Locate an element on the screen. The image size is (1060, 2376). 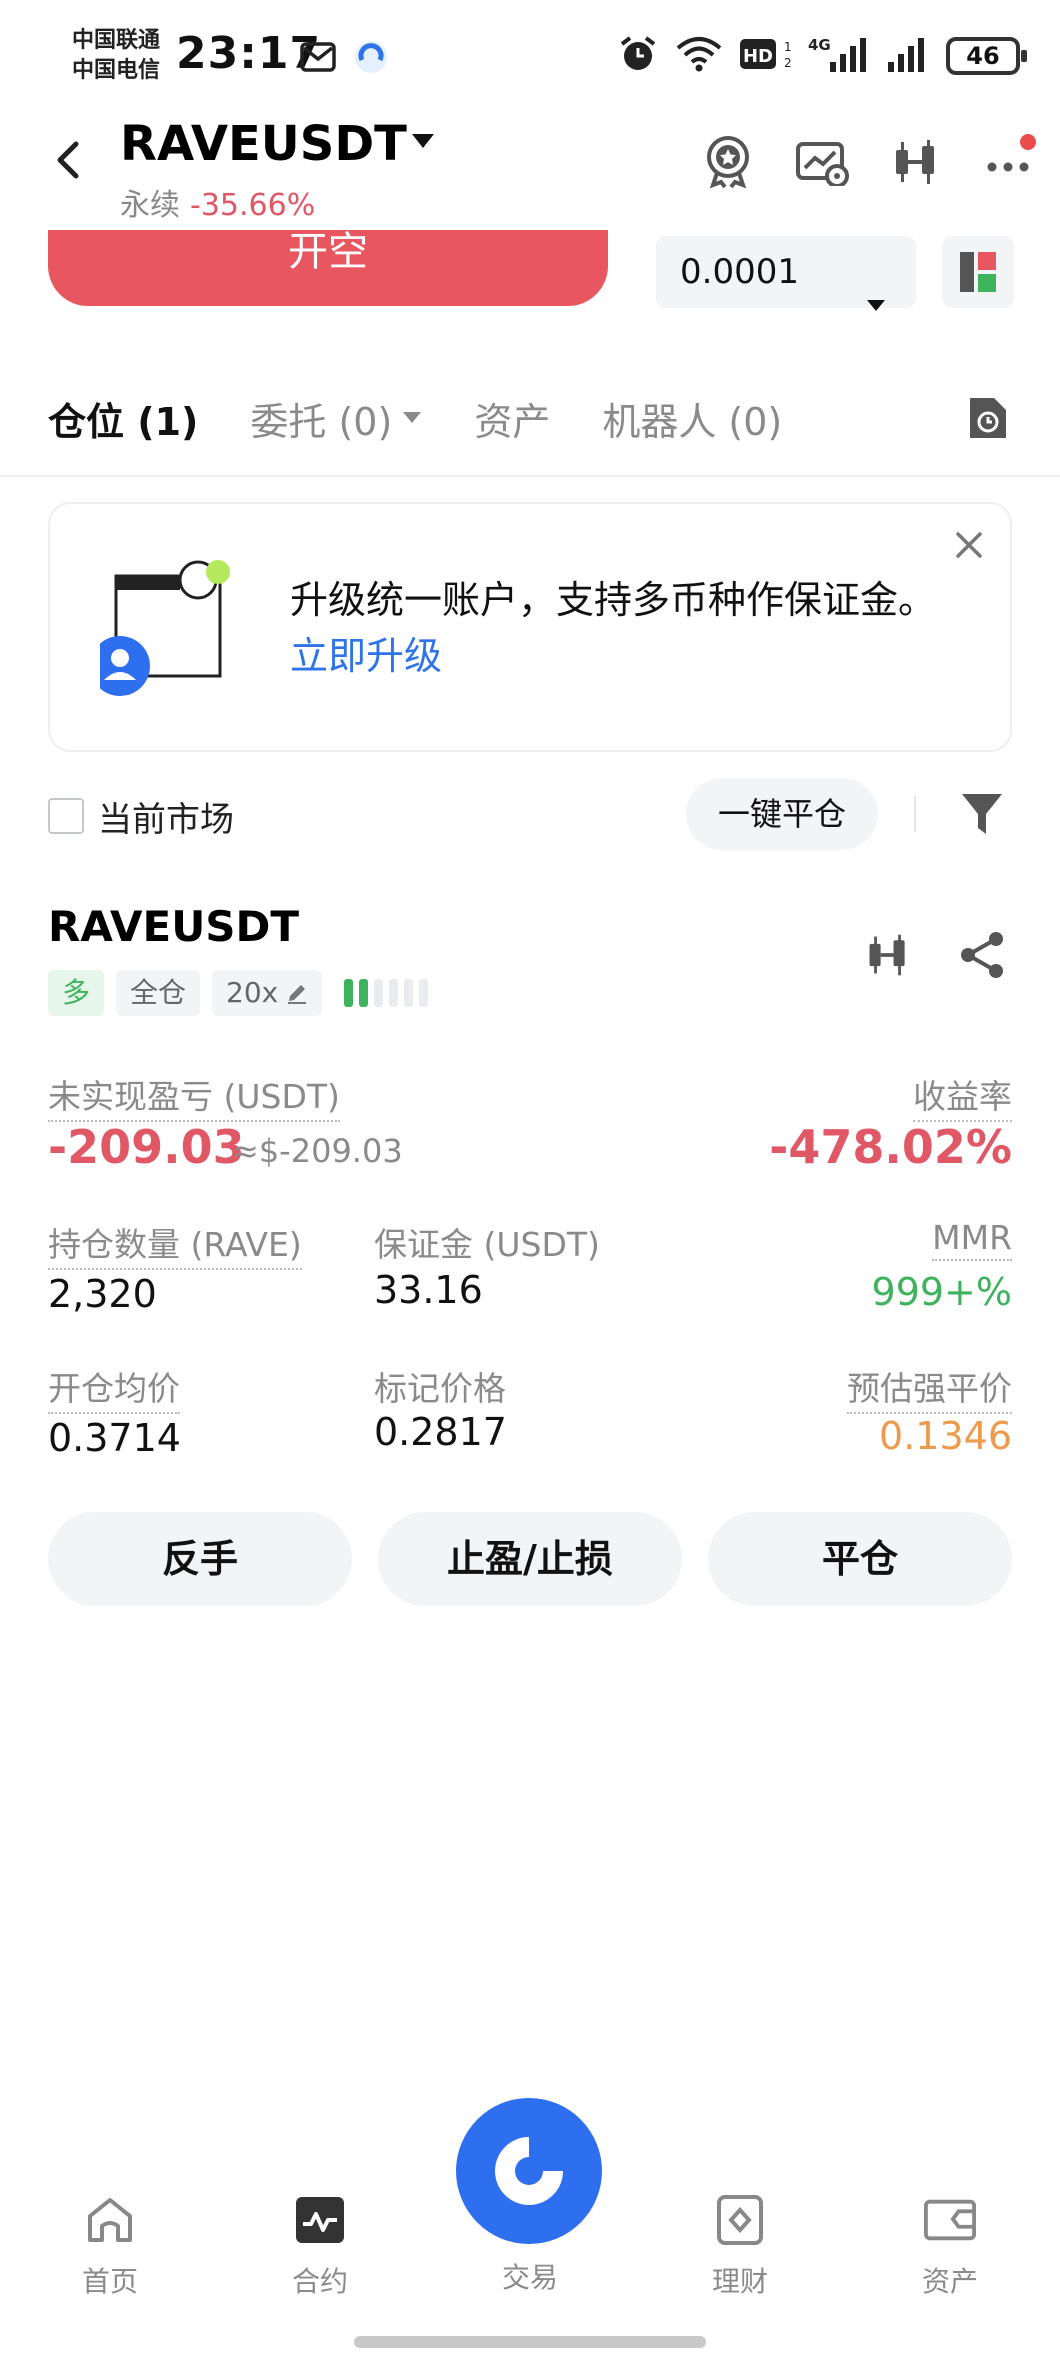
chart-settings-icon is located at coordinates (822, 162).